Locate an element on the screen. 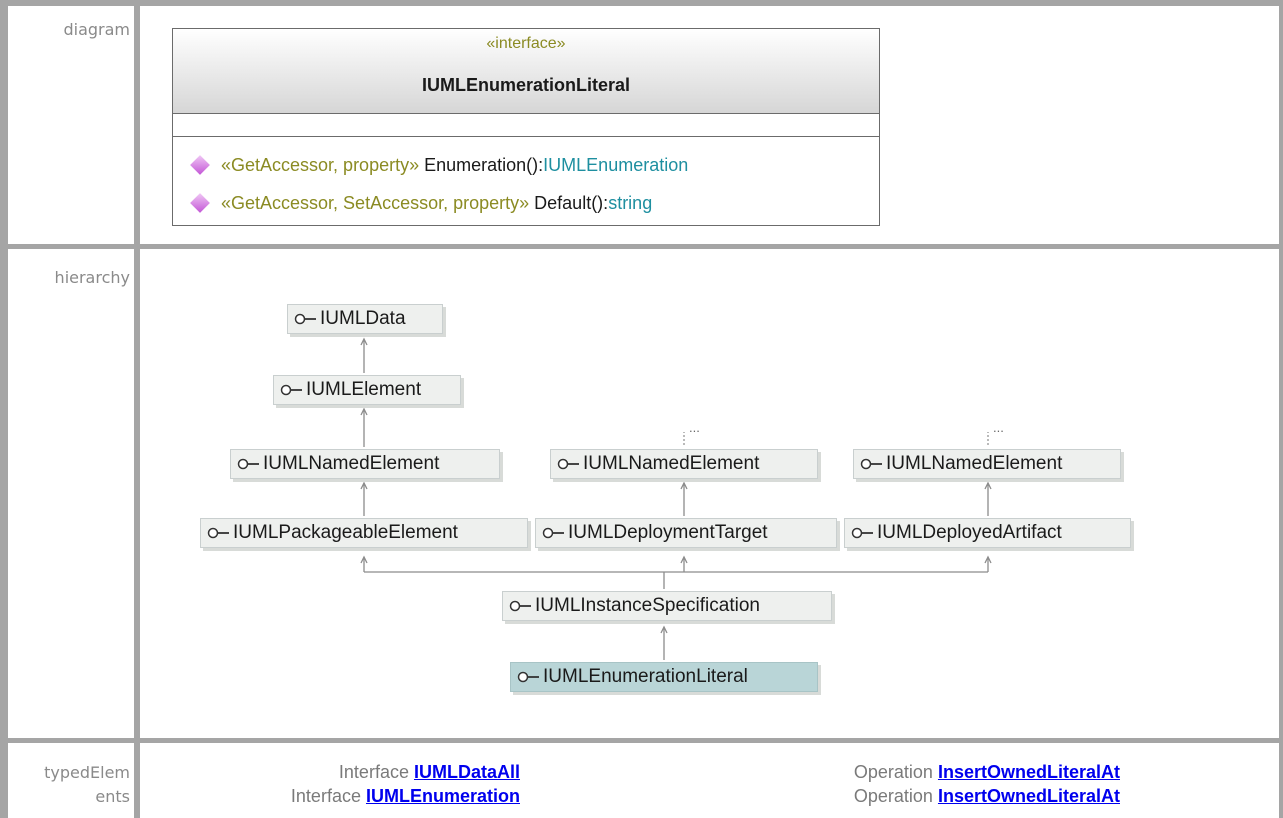  typed-element-row: Interface IUMLEnumeration is located at coordinates (405, 796).